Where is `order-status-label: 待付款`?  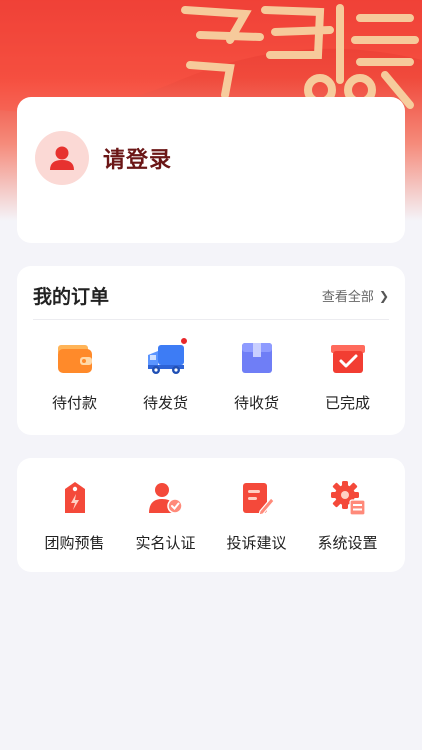
order-status-label: 待付款 is located at coordinates (74, 403).